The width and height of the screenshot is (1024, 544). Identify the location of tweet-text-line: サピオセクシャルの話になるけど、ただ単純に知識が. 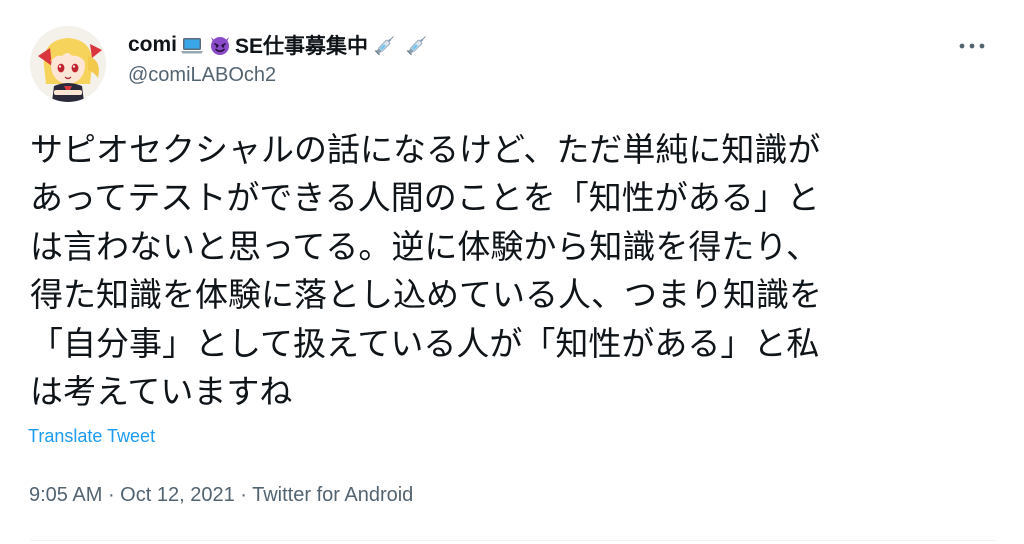
(425, 149).